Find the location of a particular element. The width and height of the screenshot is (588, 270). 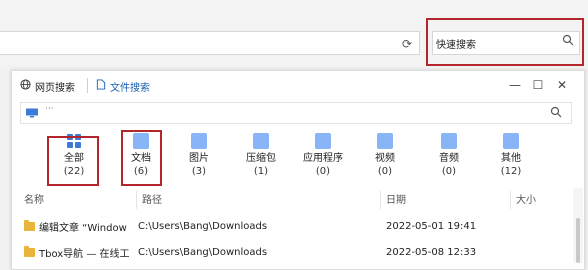

table-row: Tbox导航 — 在线工 is located at coordinates (80, 252).